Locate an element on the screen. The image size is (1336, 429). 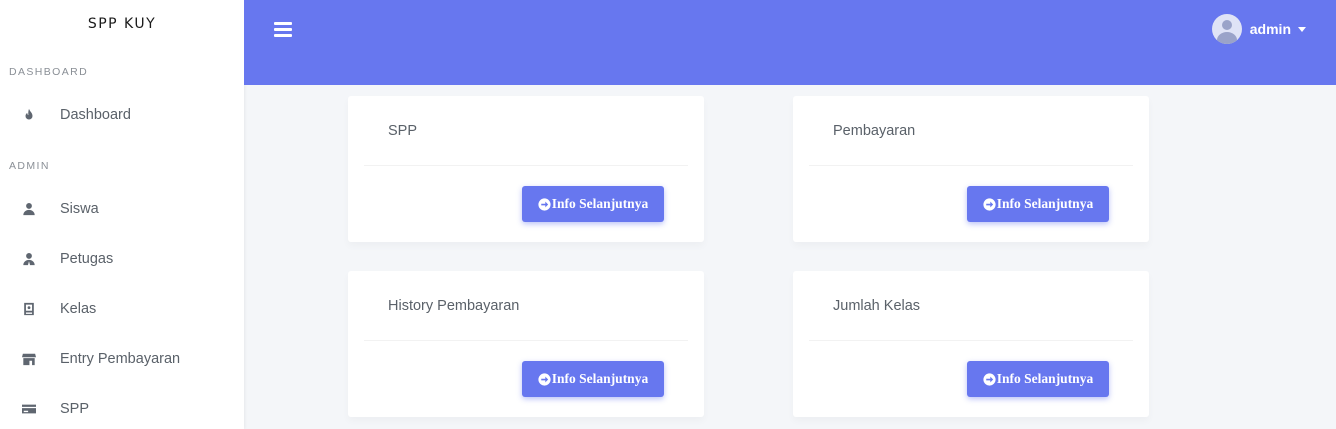
card-jumlah-kelas: Jumlah Kelas Info Selanjutnya is located at coordinates (971, 344).